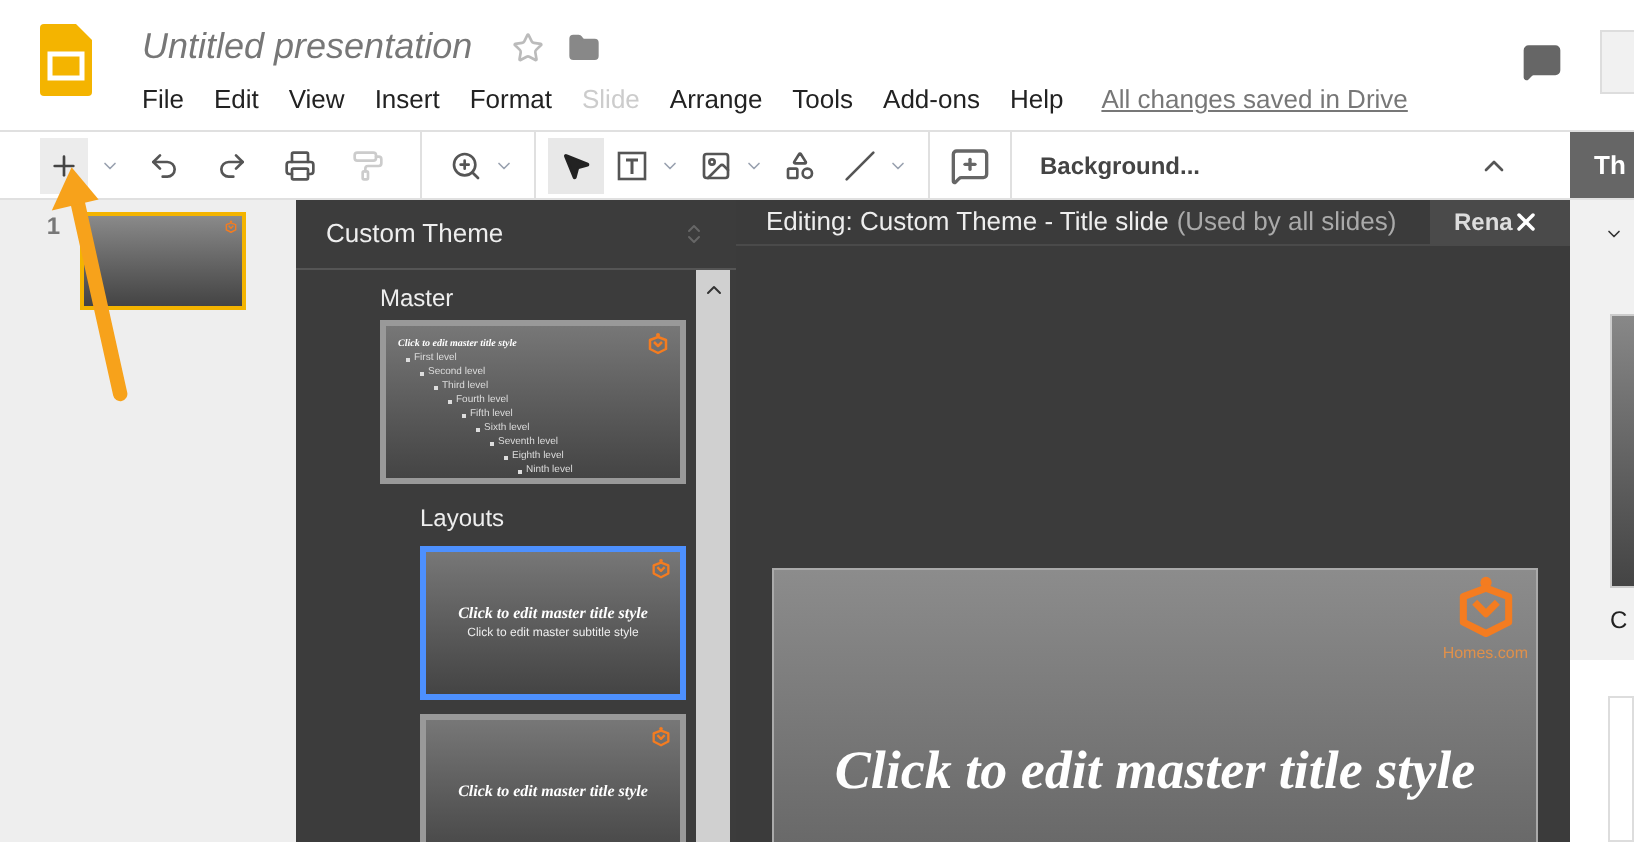 The width and height of the screenshot is (1634, 842). Describe the element at coordinates (463, 518) in the screenshot. I see `layouts-label: Layouts` at that location.